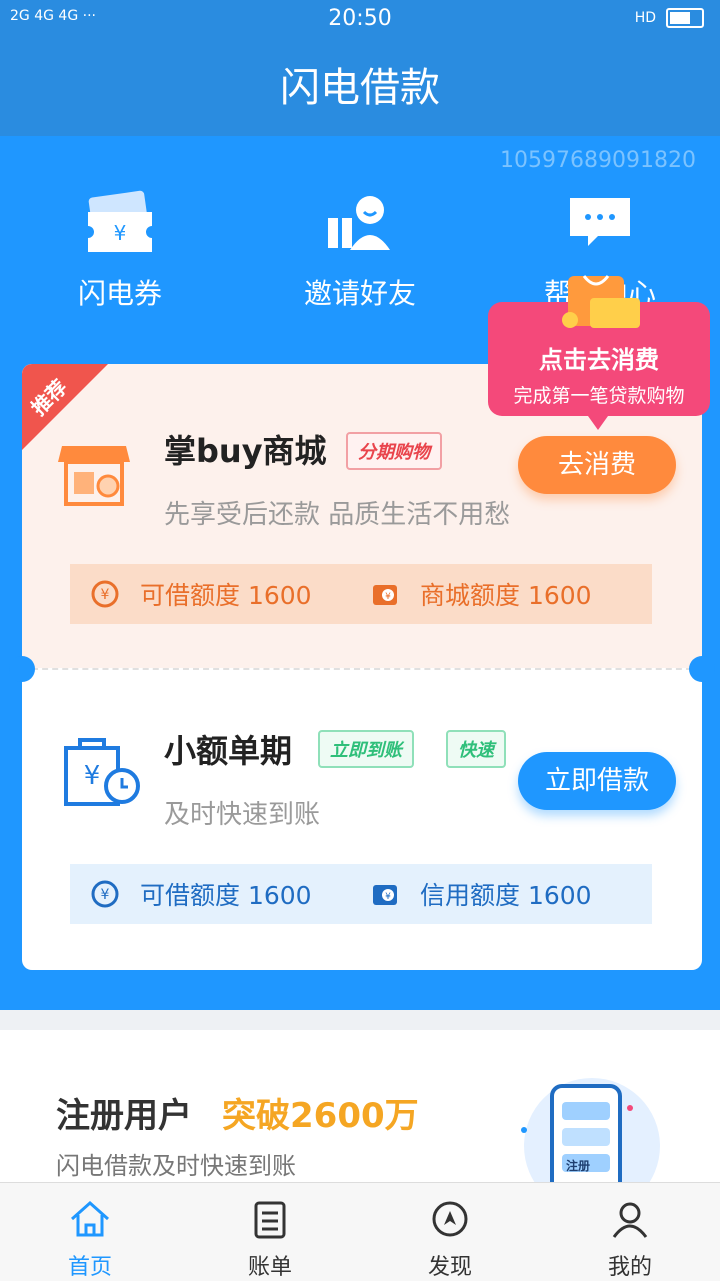 The width and height of the screenshot is (720, 1281). What do you see at coordinates (450, 1219) in the screenshot?
I see `compass-icon` at bounding box center [450, 1219].